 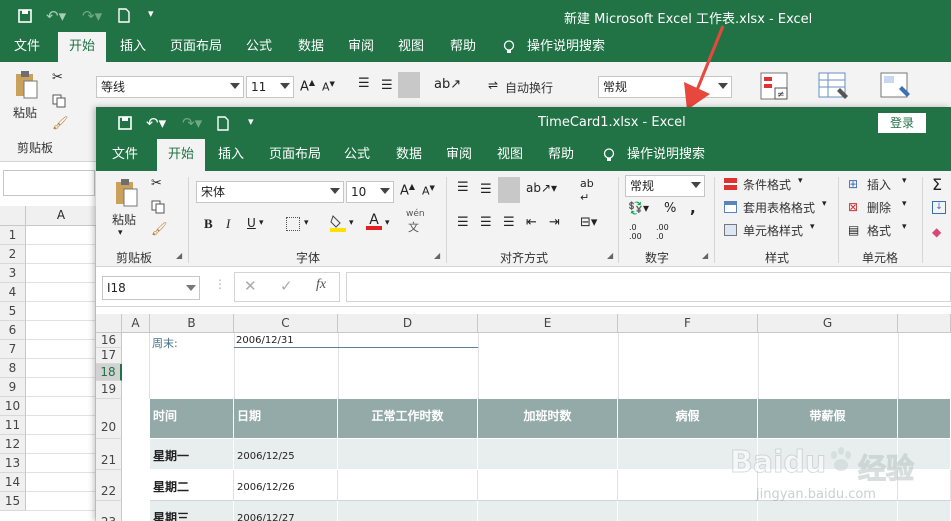 What do you see at coordinates (529, 87) in the screenshot?
I see `wrap-text-label: 自动换行` at bounding box center [529, 87].